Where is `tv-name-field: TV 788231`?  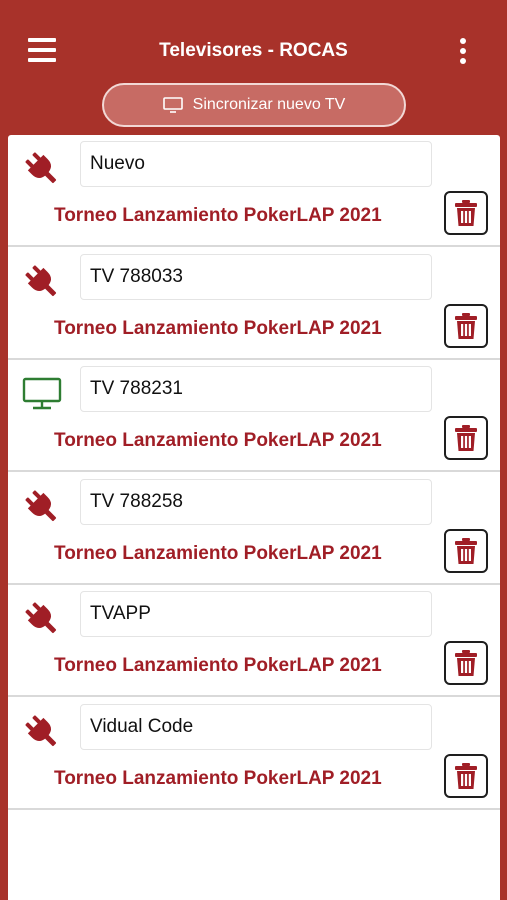
tv-name-field: TV 788231 is located at coordinates (256, 389).